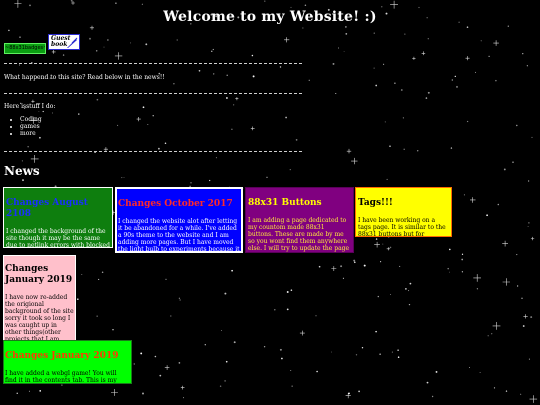 This screenshot has width=540, height=405. Describe the element at coordinates (31, 133) in the screenshot. I see `list-item: more` at that location.